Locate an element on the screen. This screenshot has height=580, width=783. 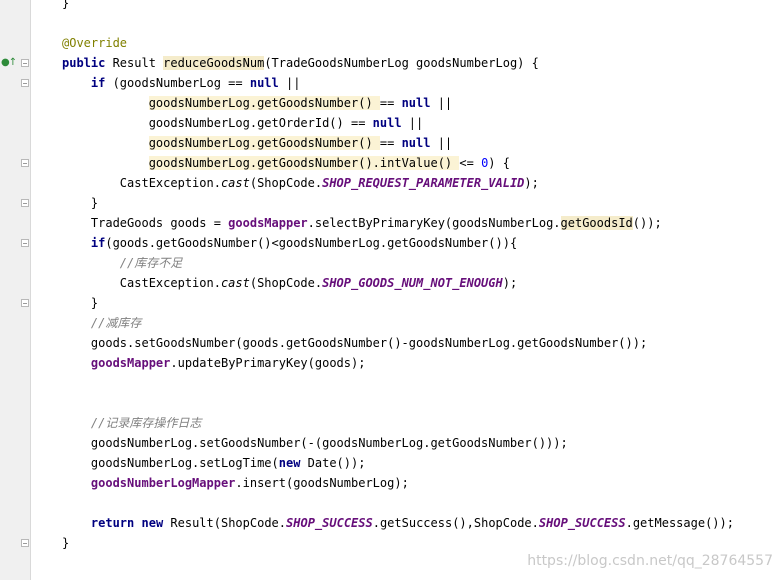
code-line: goodsNumberLog.getOrderId() == null || is located at coordinates (398, 123).